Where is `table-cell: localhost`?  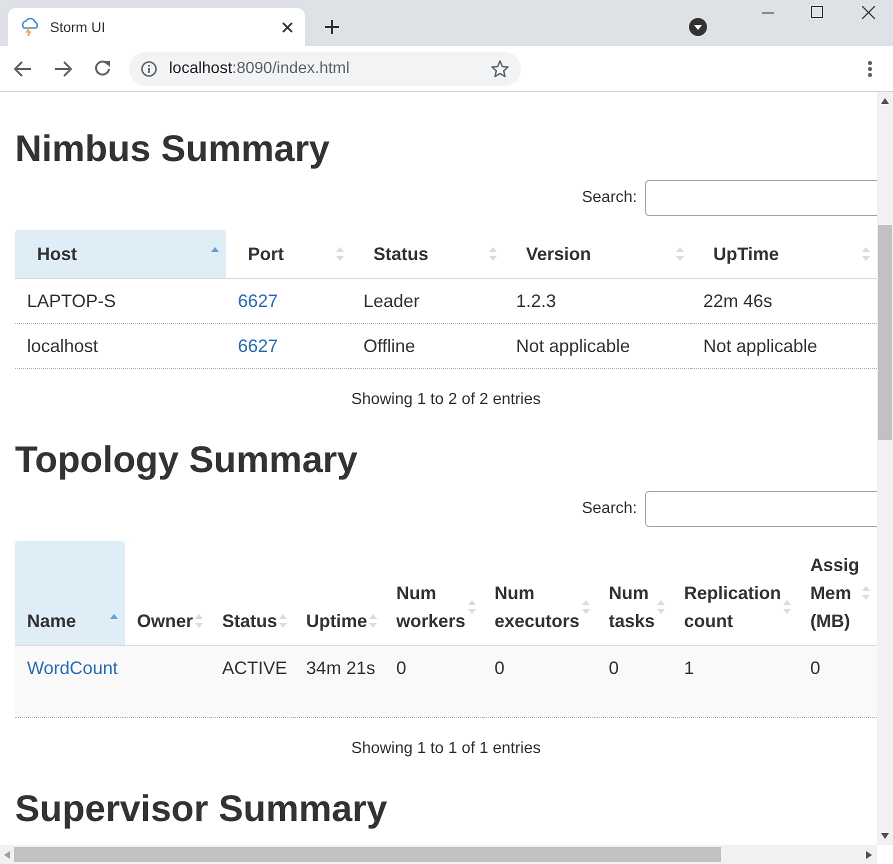 table-cell: localhost is located at coordinates (120, 346).